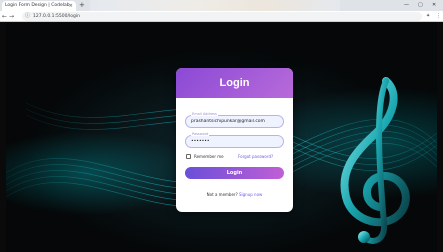  What do you see at coordinates (406, 5) in the screenshot?
I see `minimize-icon: —` at bounding box center [406, 5].